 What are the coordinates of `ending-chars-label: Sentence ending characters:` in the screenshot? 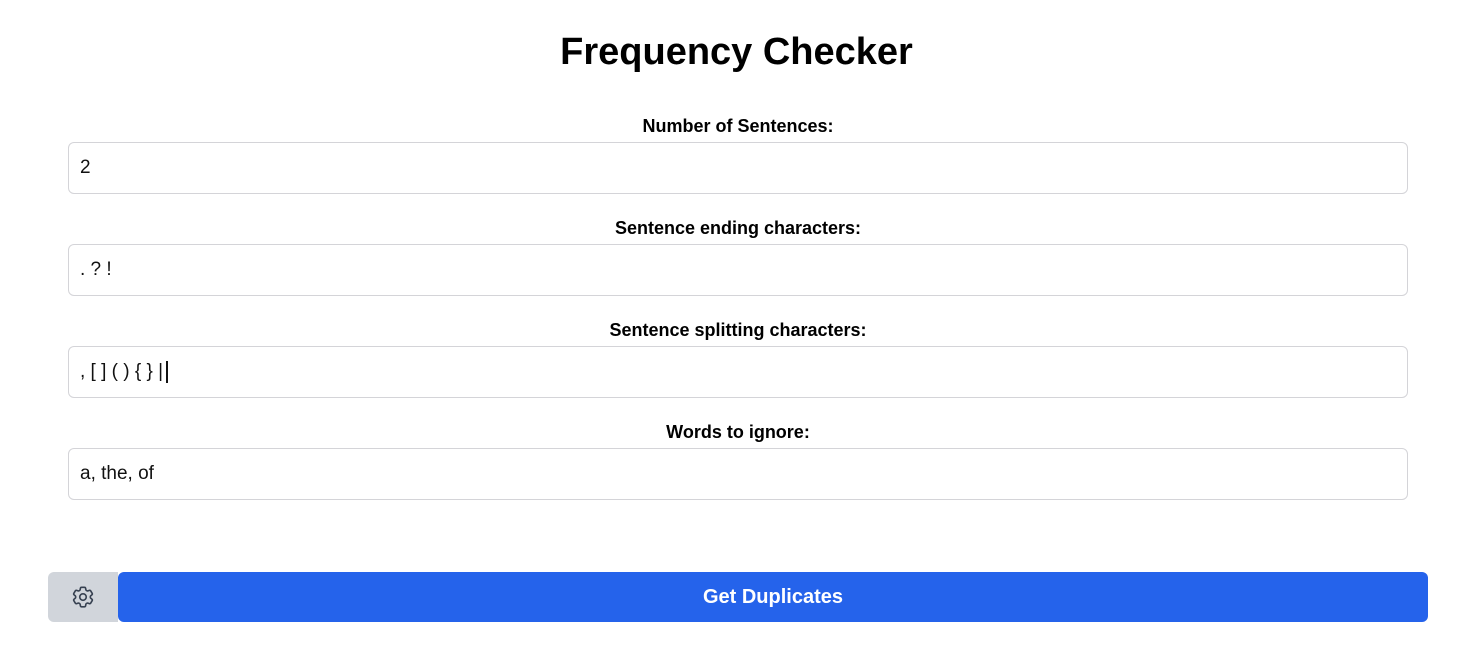 It's located at (738, 228).